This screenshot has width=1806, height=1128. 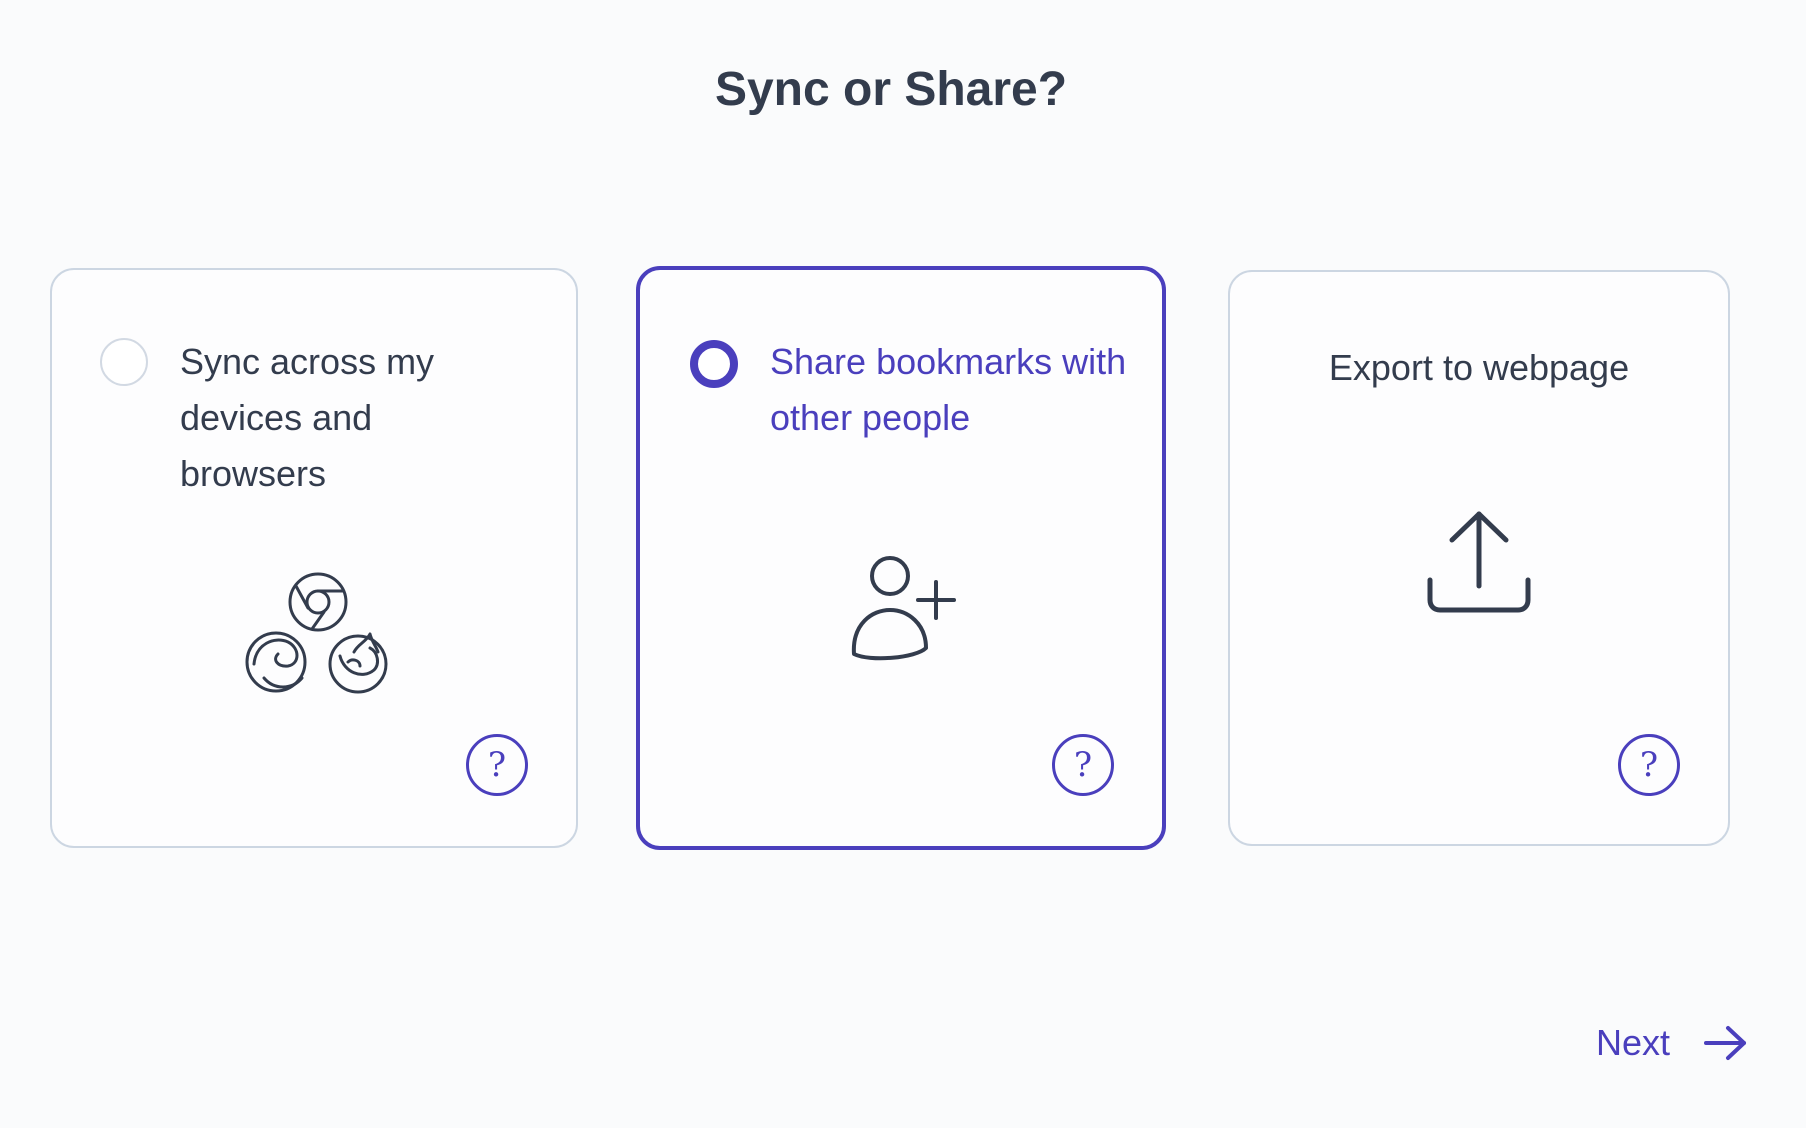 I want to click on help-button-sync: ?, so click(x=497, y=765).